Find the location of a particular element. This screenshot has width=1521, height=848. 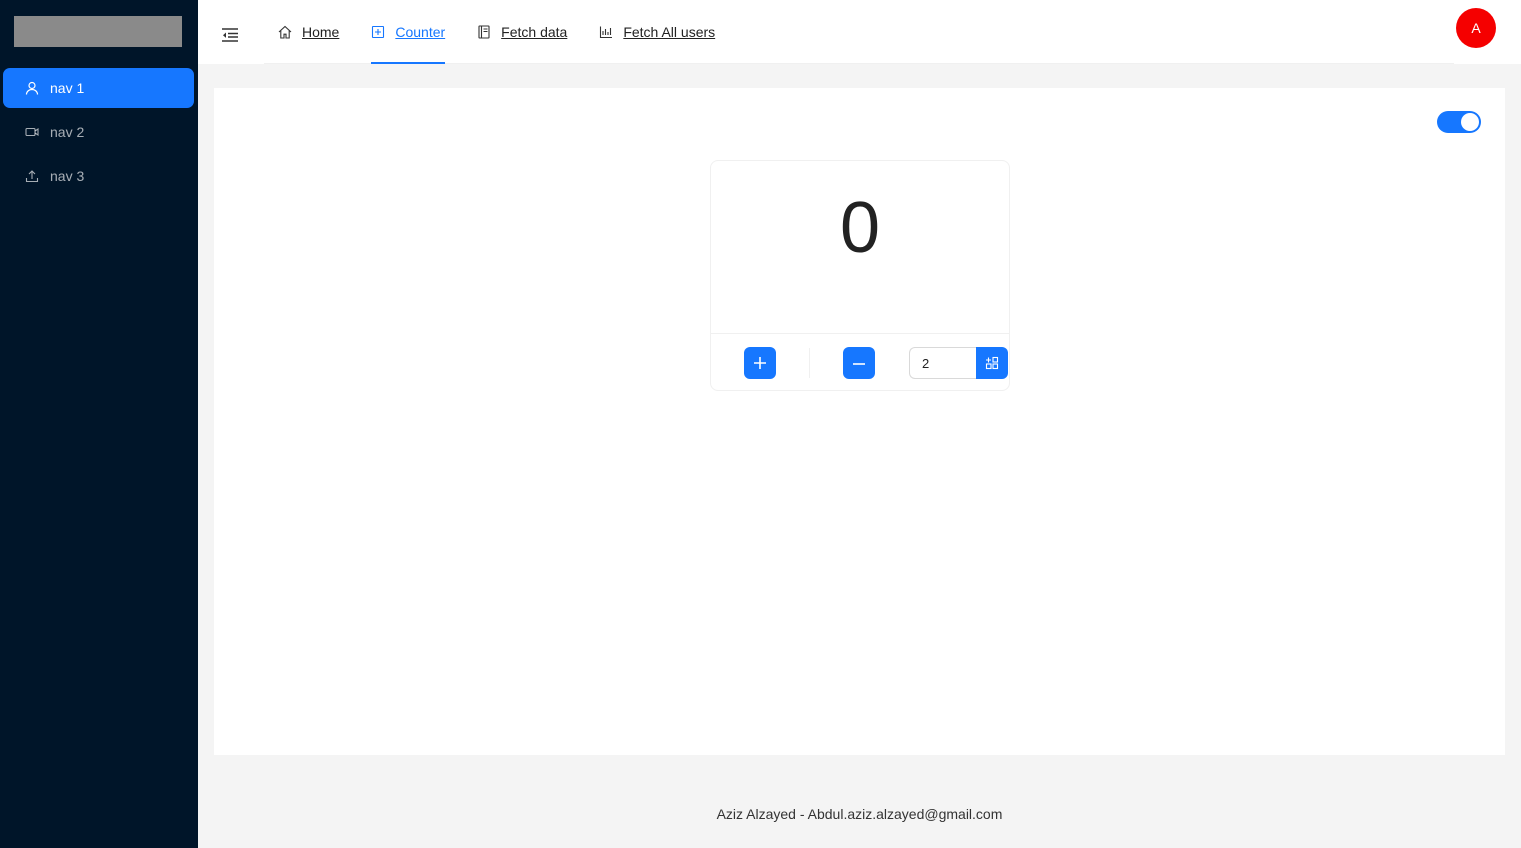

nav-fetch-all-users: Fetch All users is located at coordinates (657, 32).